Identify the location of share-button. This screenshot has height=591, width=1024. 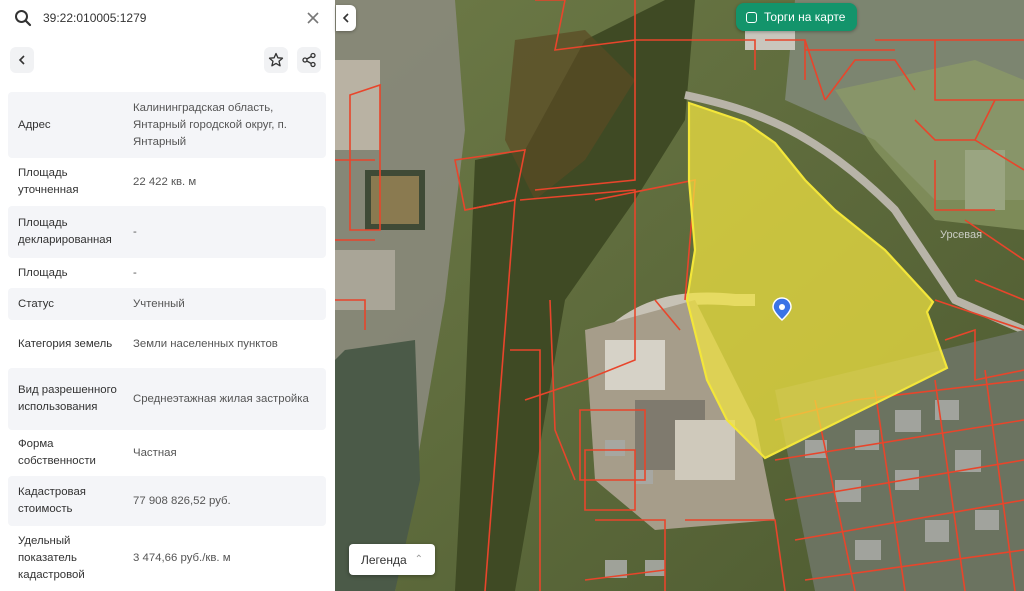
(309, 60).